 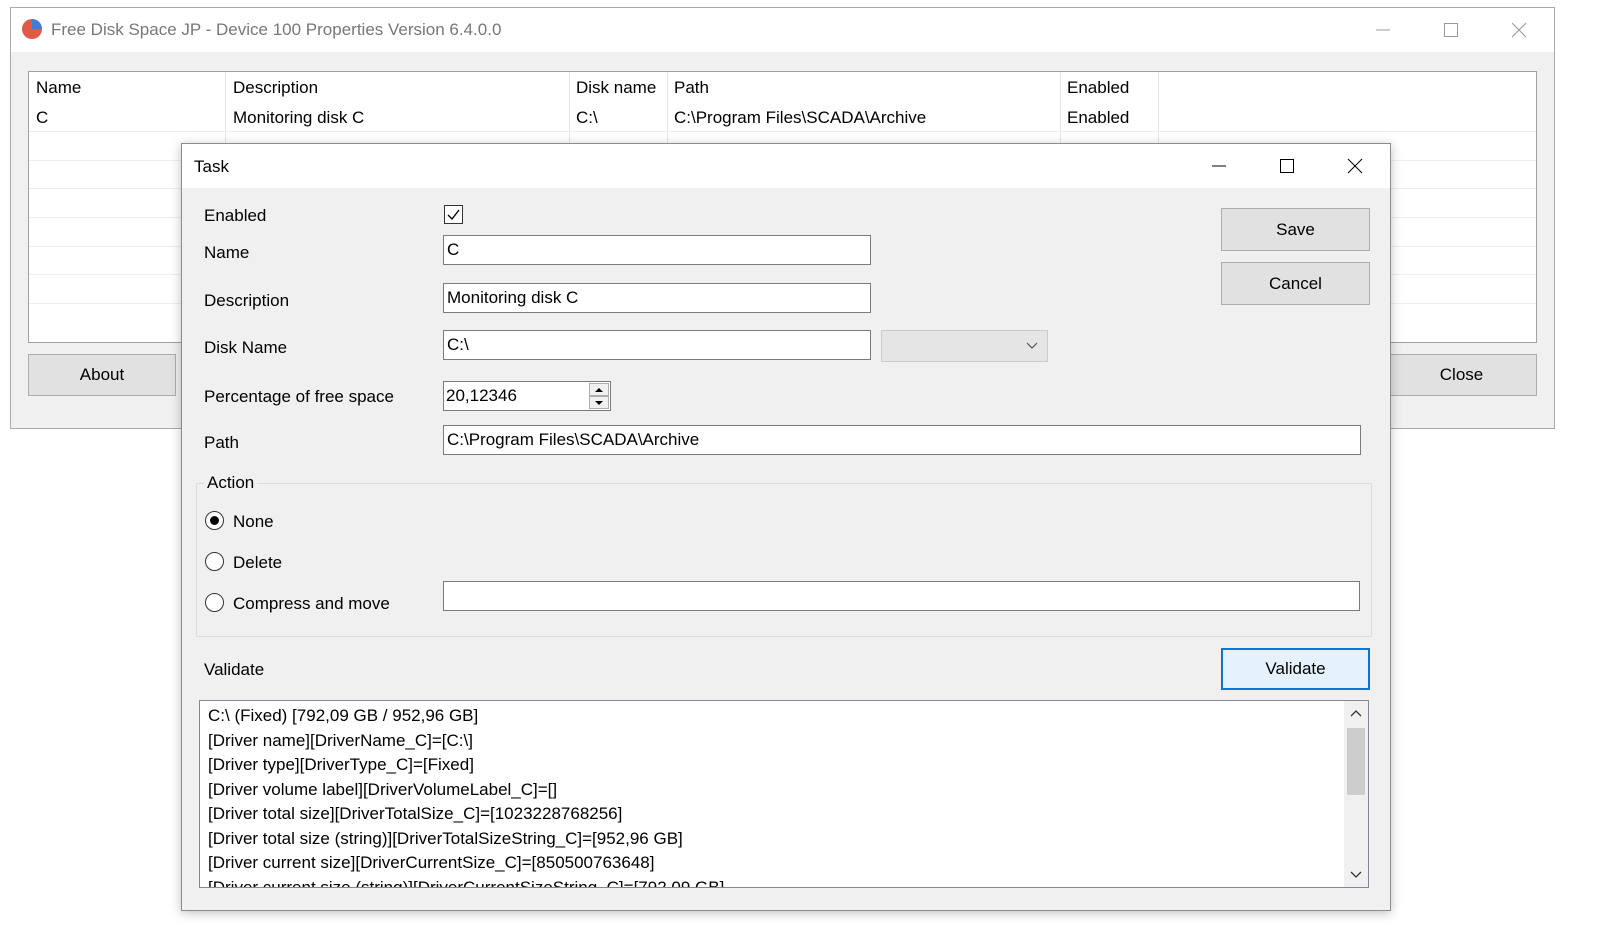 What do you see at coordinates (221, 442) in the screenshot?
I see `path-label: Path` at bounding box center [221, 442].